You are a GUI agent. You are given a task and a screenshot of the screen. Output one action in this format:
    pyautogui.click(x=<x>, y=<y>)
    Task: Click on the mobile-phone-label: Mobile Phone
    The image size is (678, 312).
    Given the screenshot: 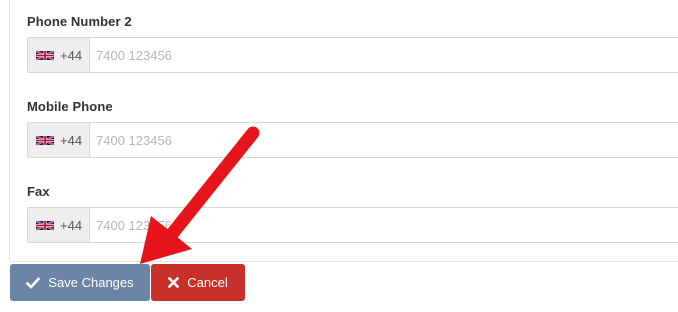 What is the action you would take?
    pyautogui.click(x=70, y=106)
    